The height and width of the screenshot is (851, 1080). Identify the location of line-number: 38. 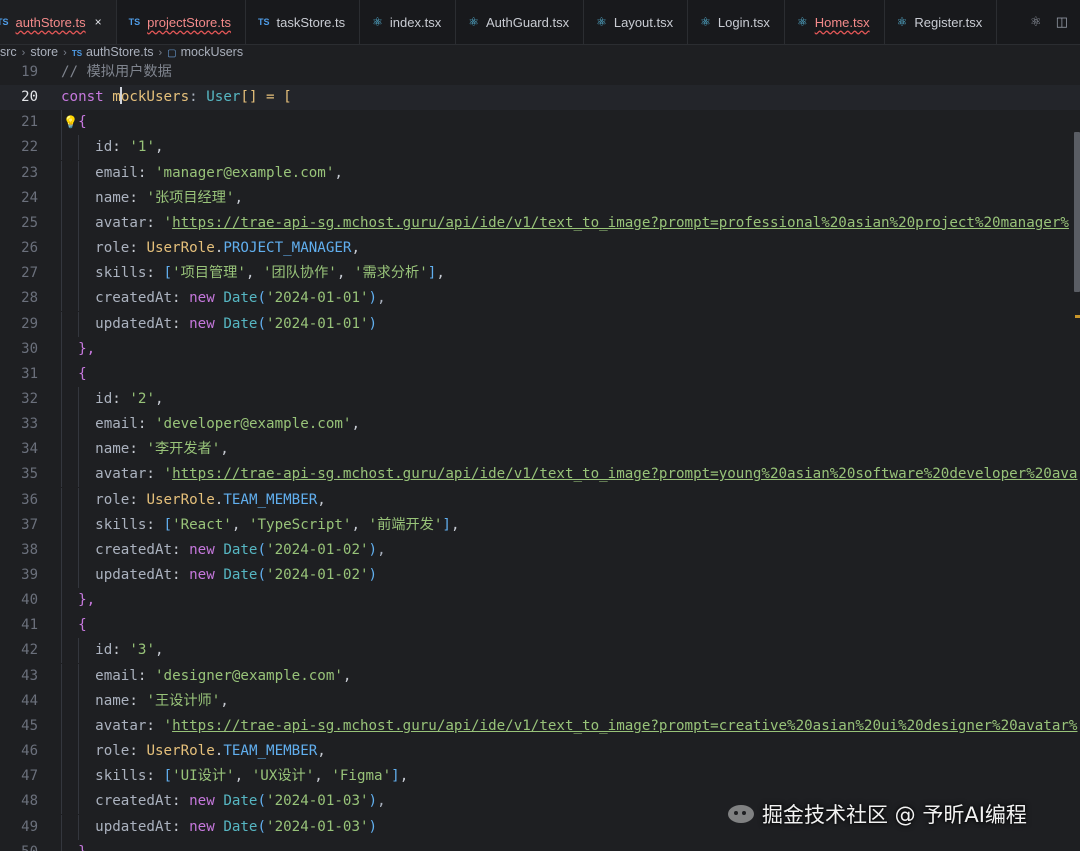
(29, 549).